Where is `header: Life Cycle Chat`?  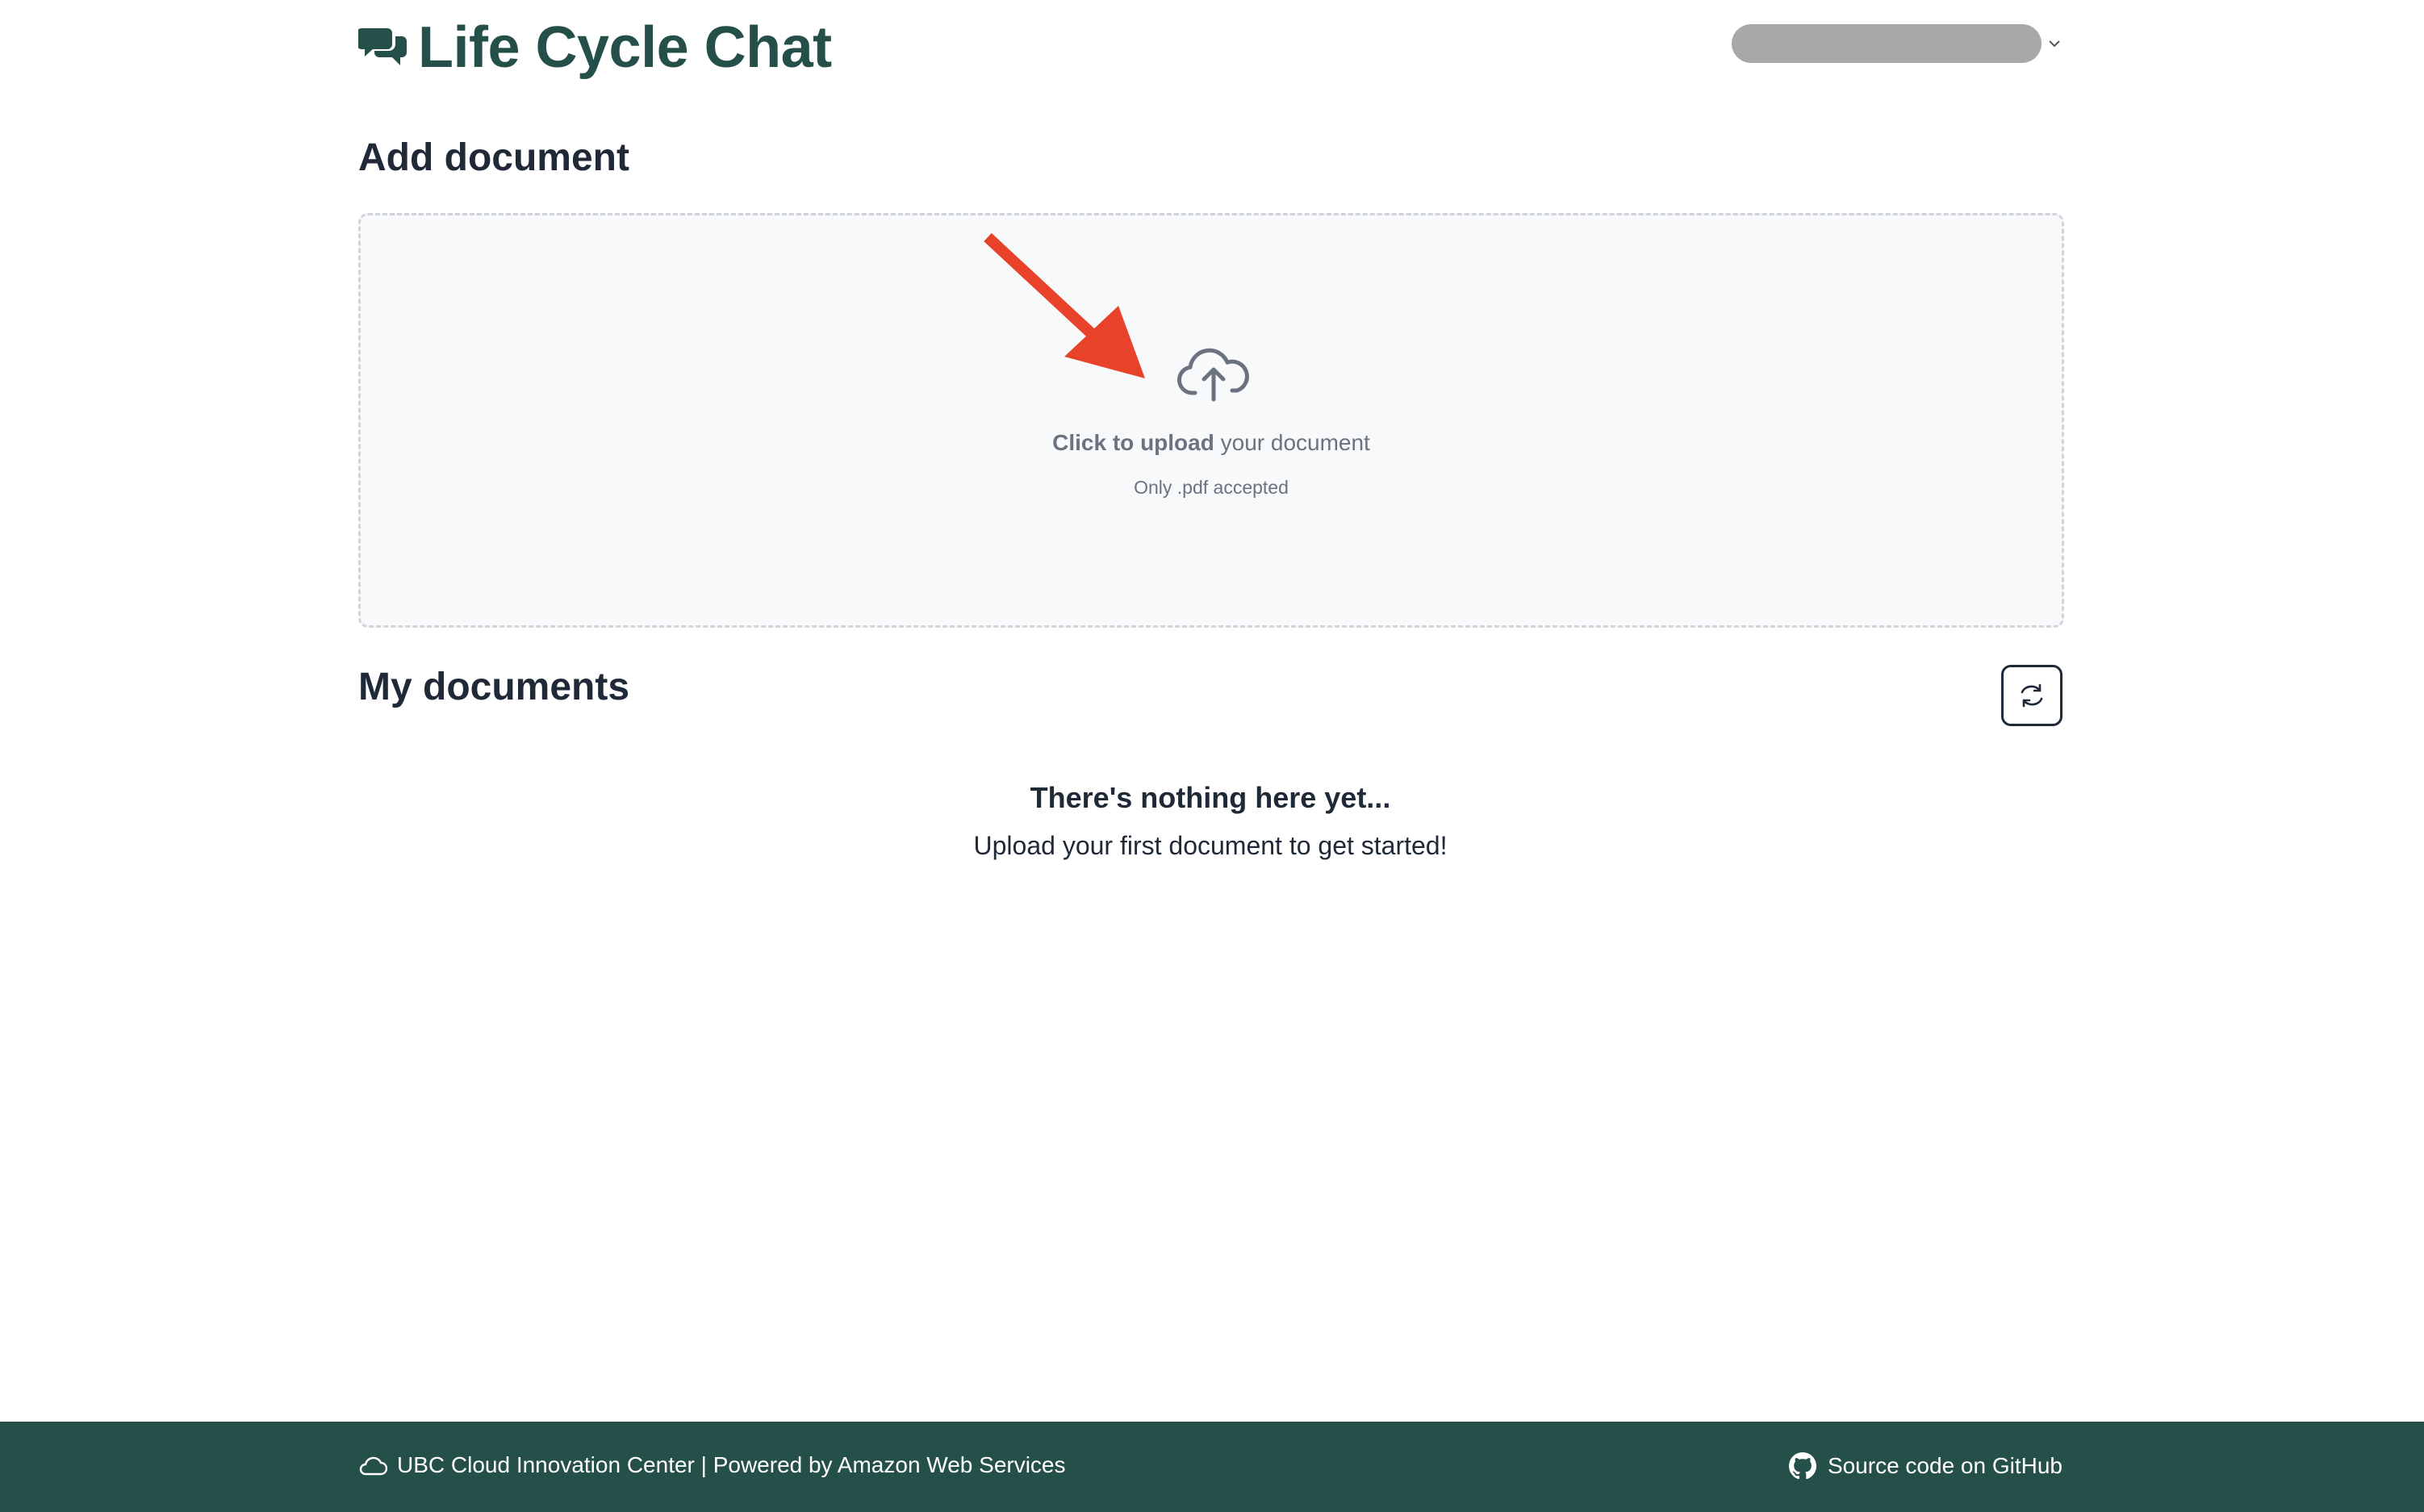 header: Life Cycle Chat is located at coordinates (1210, 48).